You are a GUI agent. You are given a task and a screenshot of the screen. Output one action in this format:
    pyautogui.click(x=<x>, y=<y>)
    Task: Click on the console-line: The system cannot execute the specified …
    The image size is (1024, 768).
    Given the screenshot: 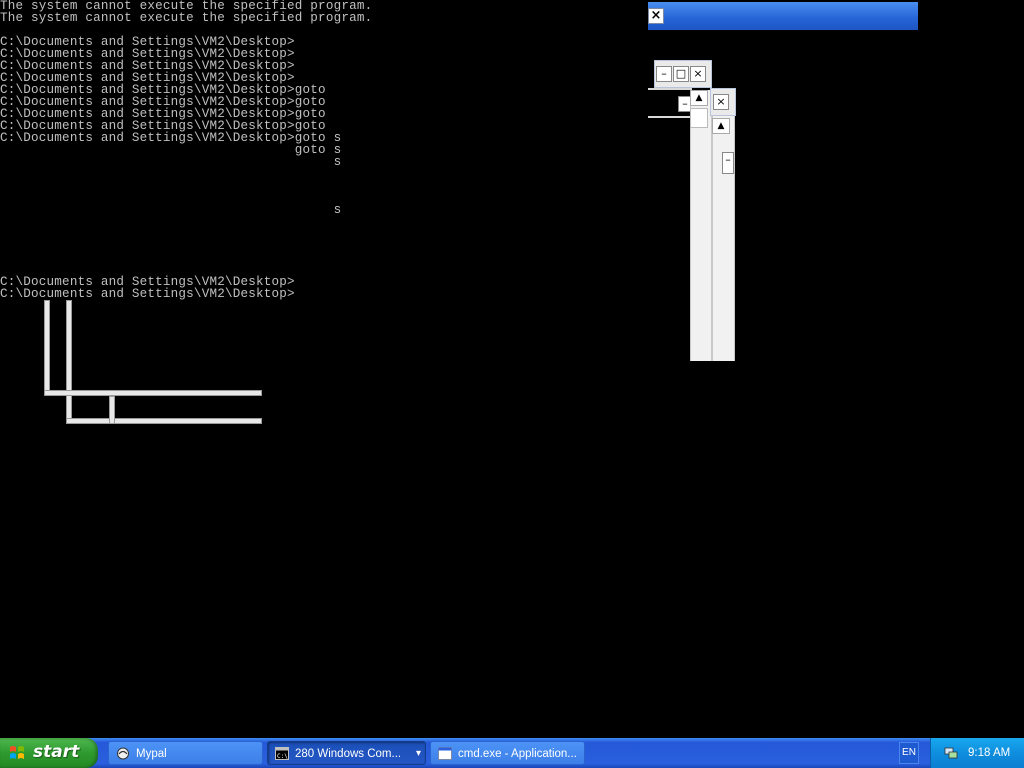 What is the action you would take?
    pyautogui.click(x=186, y=18)
    